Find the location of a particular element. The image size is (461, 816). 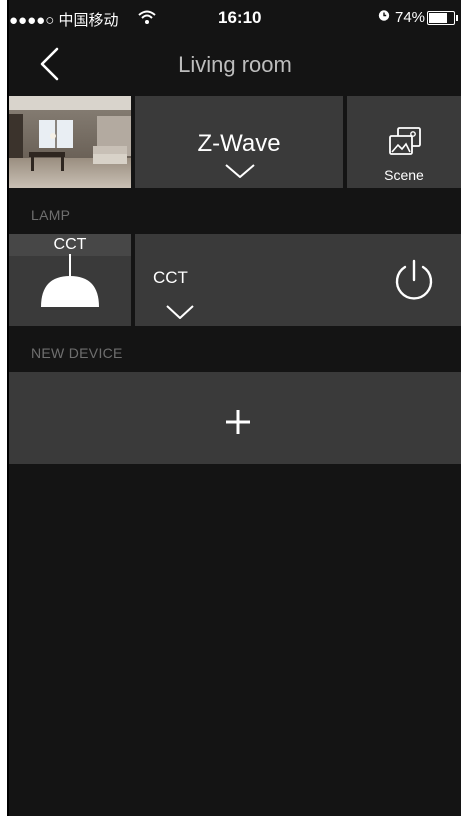

lamp-device-icon: CCT is located at coordinates (70, 280).